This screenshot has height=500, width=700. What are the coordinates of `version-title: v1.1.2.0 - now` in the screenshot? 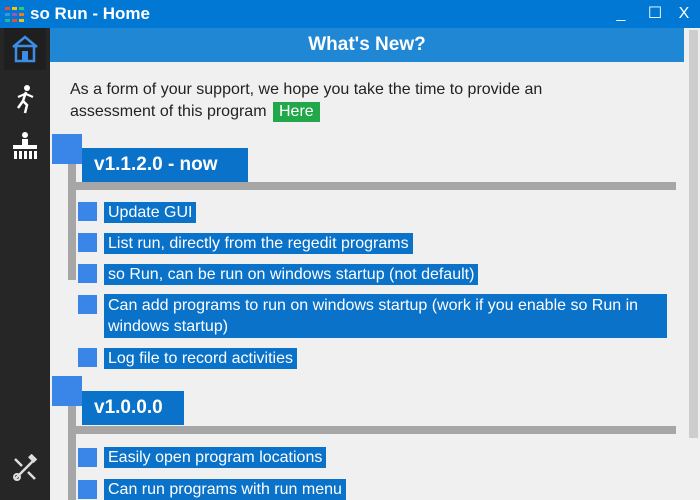 It's located at (165, 165).